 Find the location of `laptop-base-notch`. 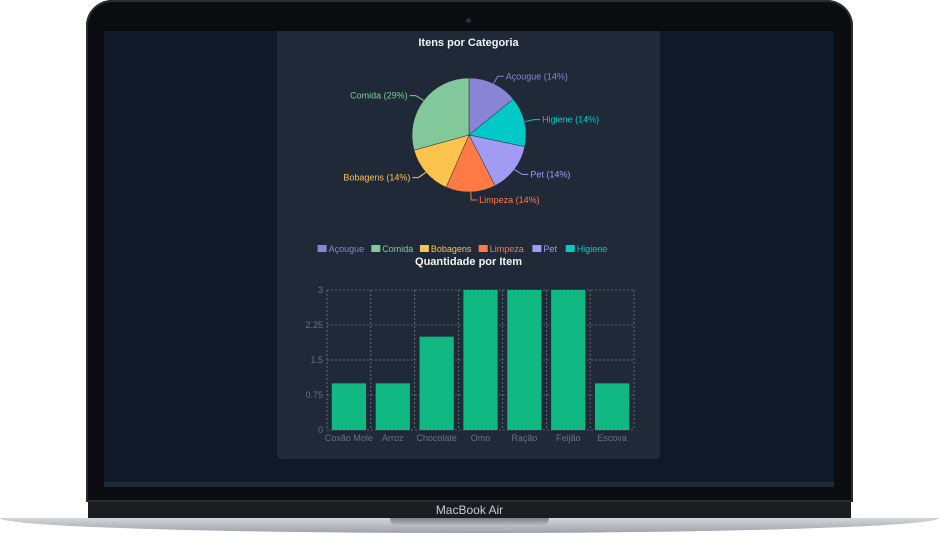

laptop-base-notch is located at coordinates (469, 522).